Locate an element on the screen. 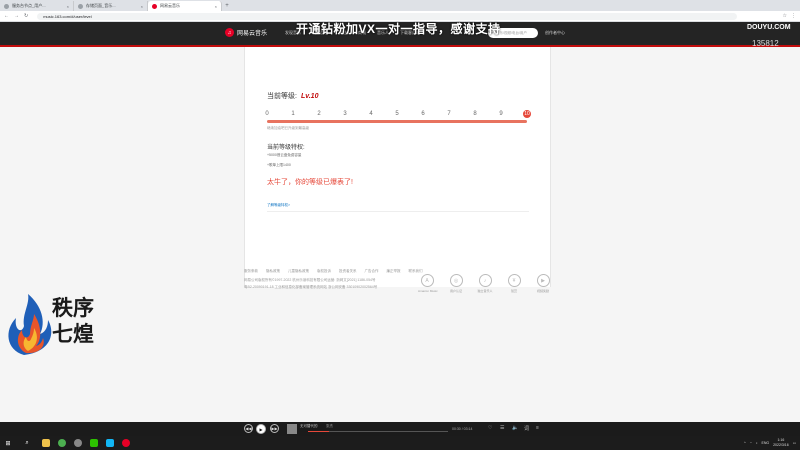 This screenshot has height=450, width=800. footer-link: 投资者关系 is located at coordinates (348, 271).